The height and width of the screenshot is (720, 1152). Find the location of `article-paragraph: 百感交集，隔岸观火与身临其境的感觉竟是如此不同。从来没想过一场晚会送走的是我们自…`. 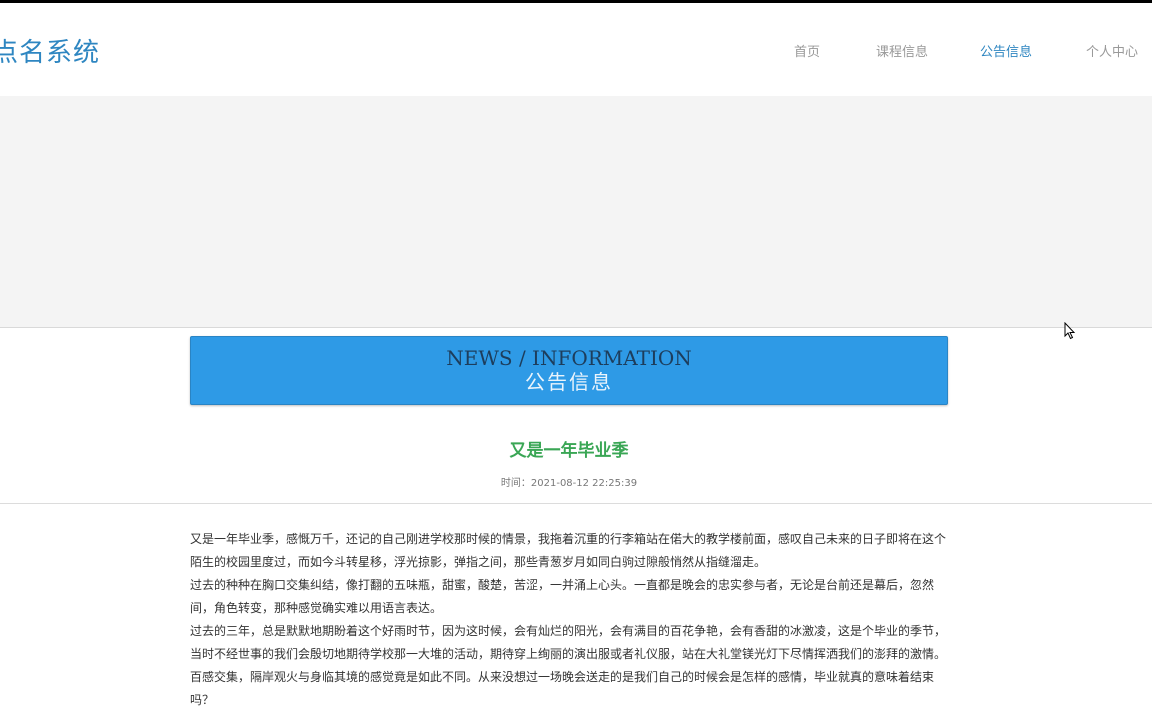

article-paragraph: 百感交集，隔岸观火与身临其境的感觉竟是如此不同。从来没想过一场晚会送走的是我们自… is located at coordinates (562, 688).